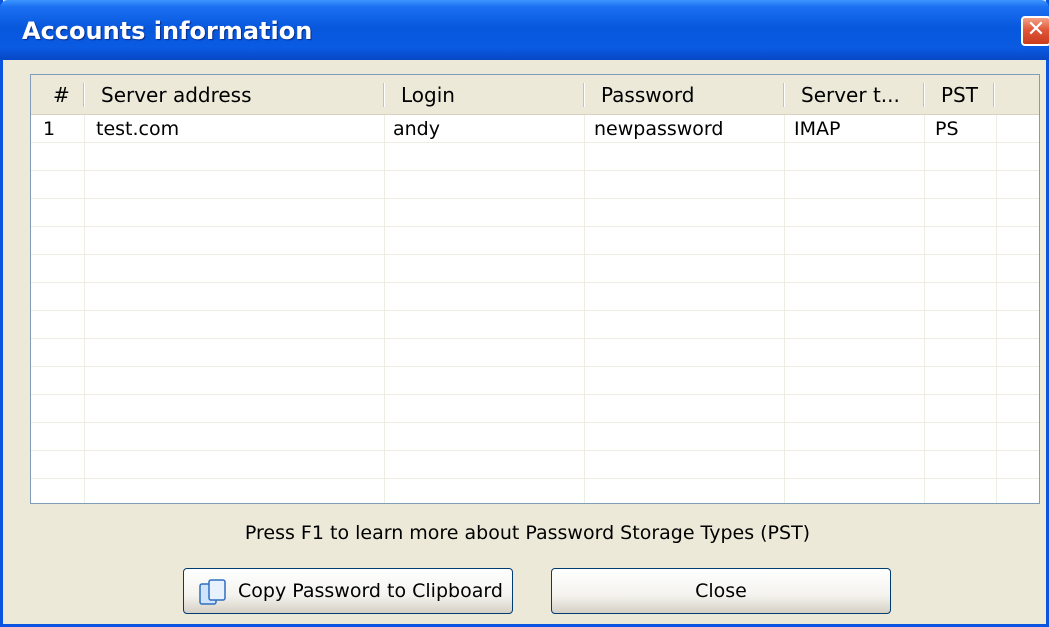 The image size is (1049, 627). I want to click on column-header-login: Login, so click(483, 95).